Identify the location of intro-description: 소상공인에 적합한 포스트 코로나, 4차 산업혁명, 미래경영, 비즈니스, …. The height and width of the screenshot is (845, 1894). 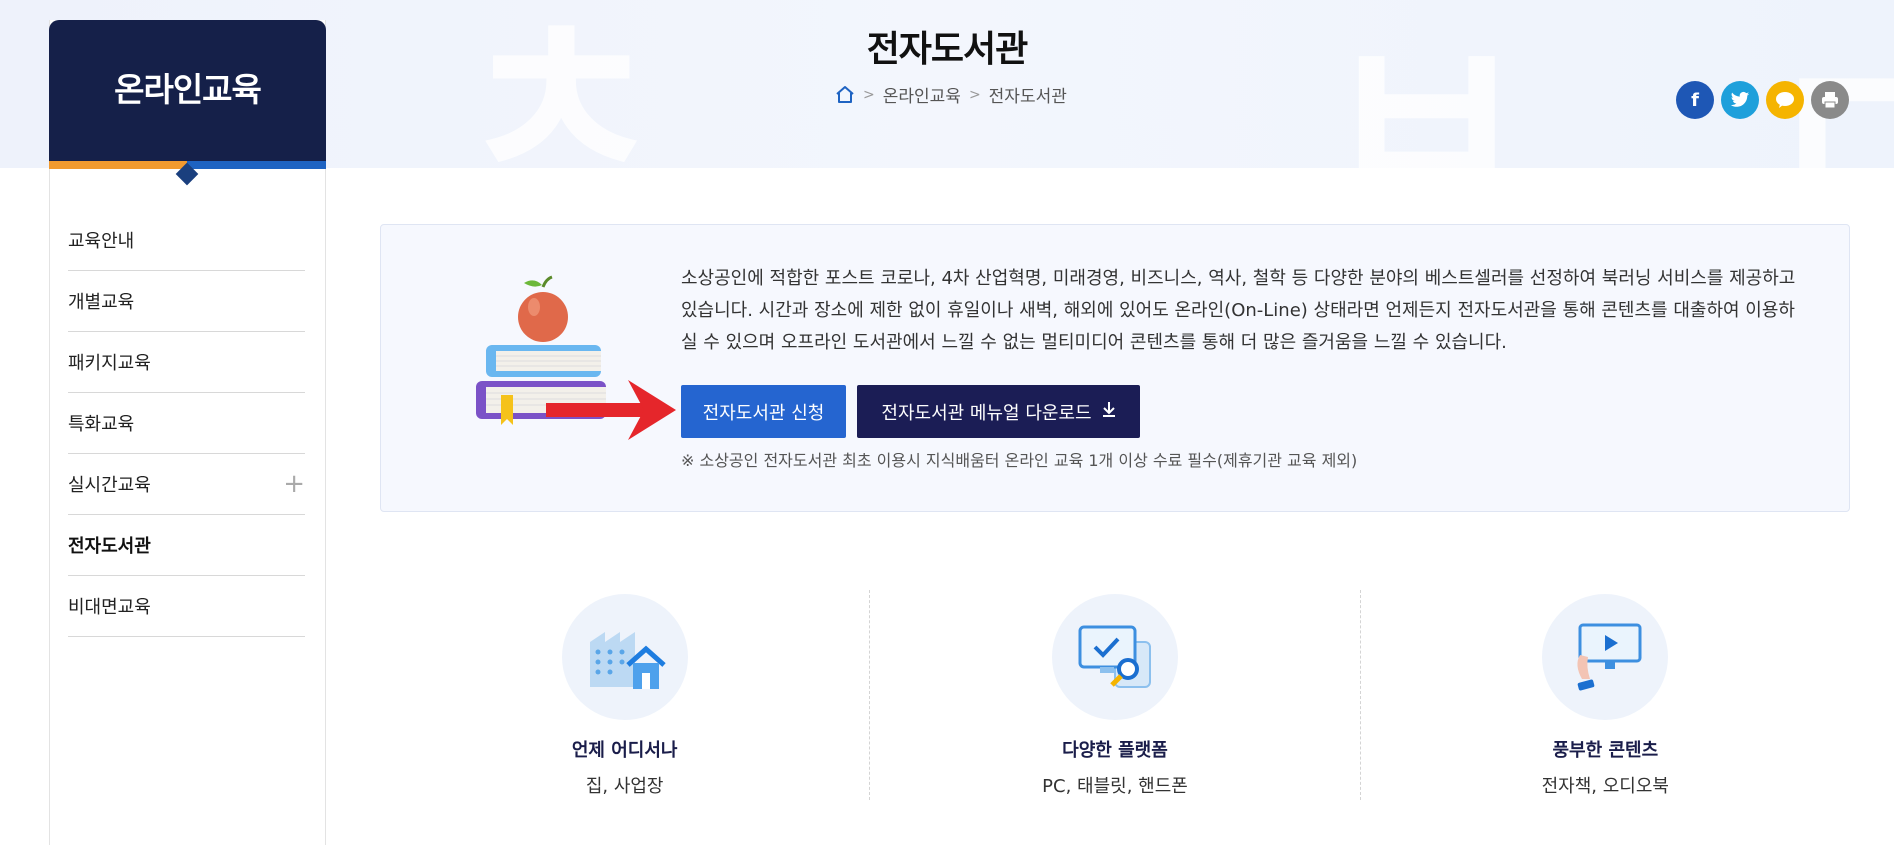
(1238, 310).